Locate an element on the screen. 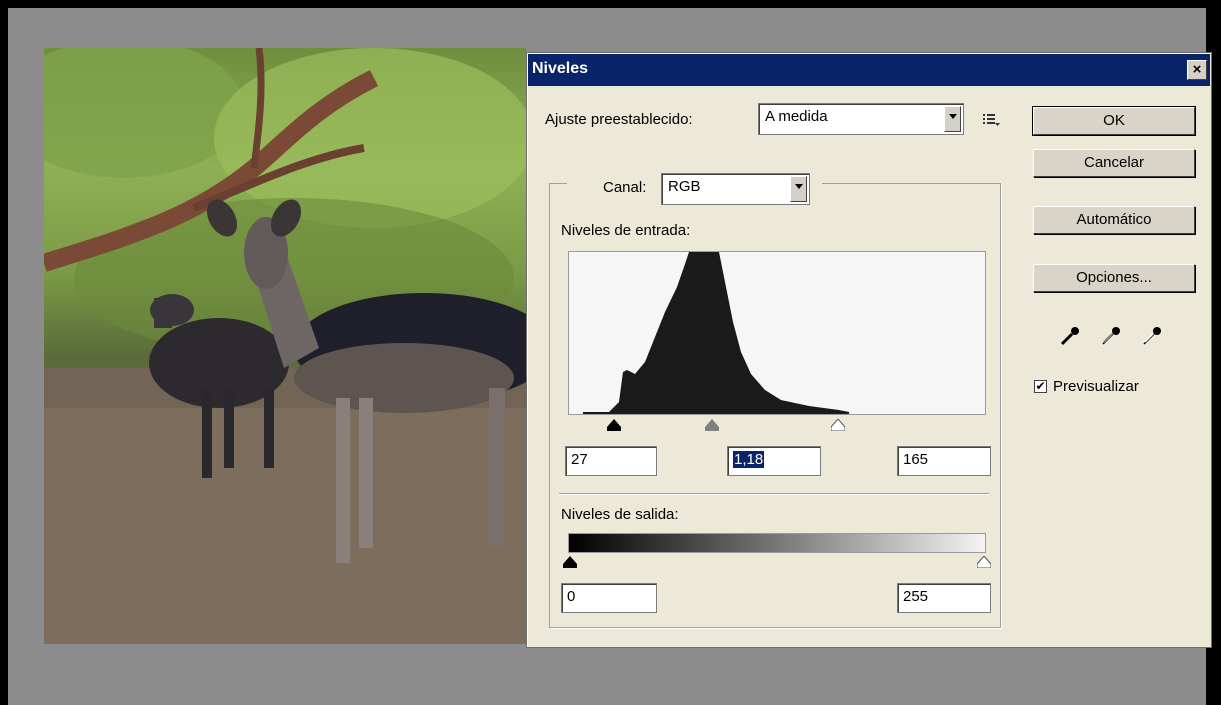 This screenshot has width=1221, height=705. channel-label: Canal: is located at coordinates (625, 187).